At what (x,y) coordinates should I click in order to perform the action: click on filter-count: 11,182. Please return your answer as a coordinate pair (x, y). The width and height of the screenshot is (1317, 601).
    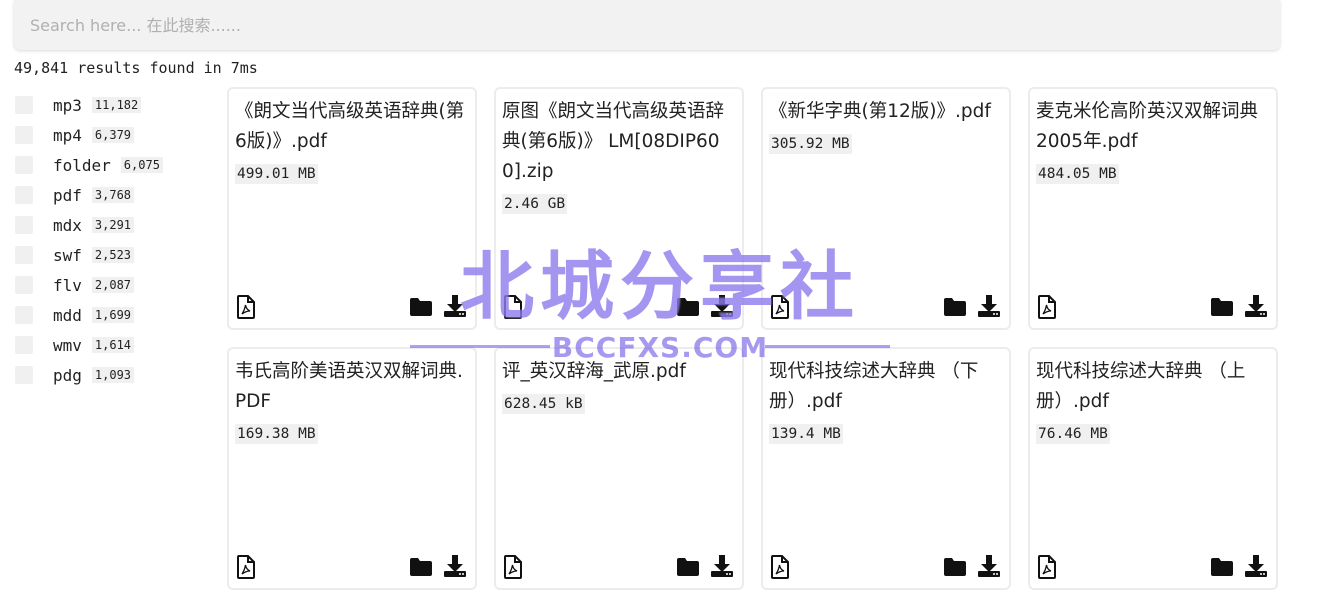
    Looking at the image, I should click on (116, 105).